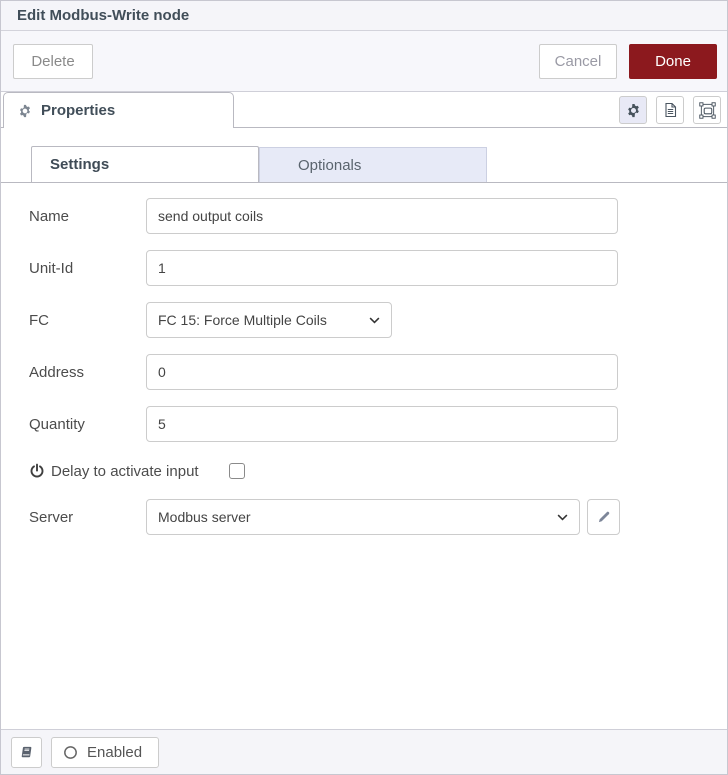  What do you see at coordinates (382, 216) in the screenshot?
I see `name-input` at bounding box center [382, 216].